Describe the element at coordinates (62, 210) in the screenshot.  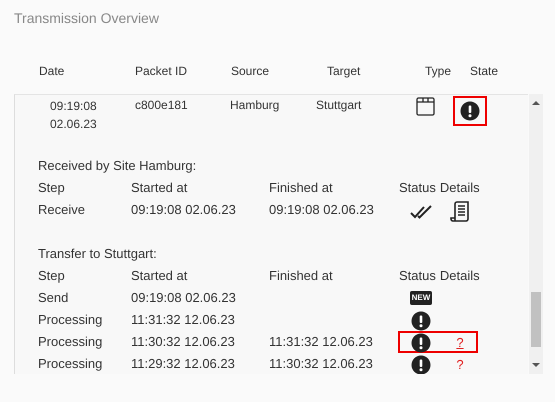
I see `step-text: Receive` at that location.